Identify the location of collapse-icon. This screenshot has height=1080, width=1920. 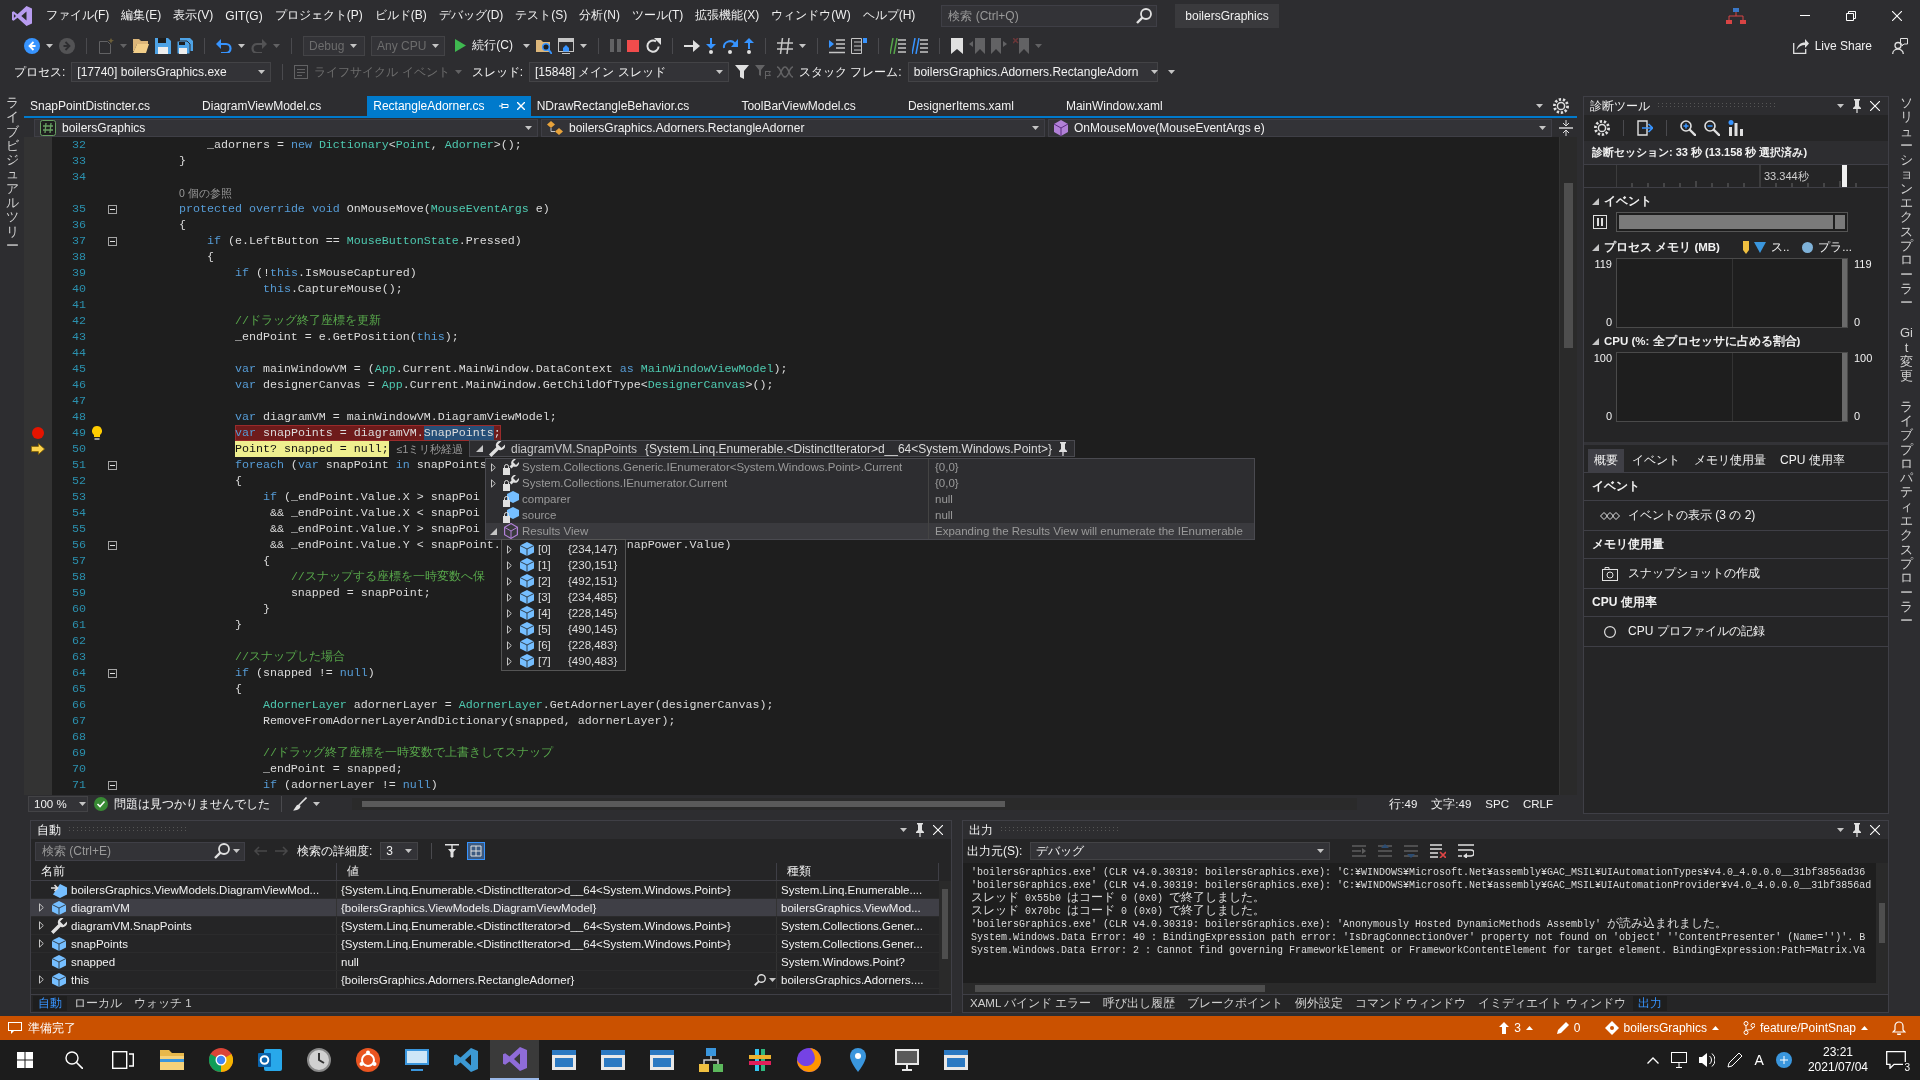
(112, 465).